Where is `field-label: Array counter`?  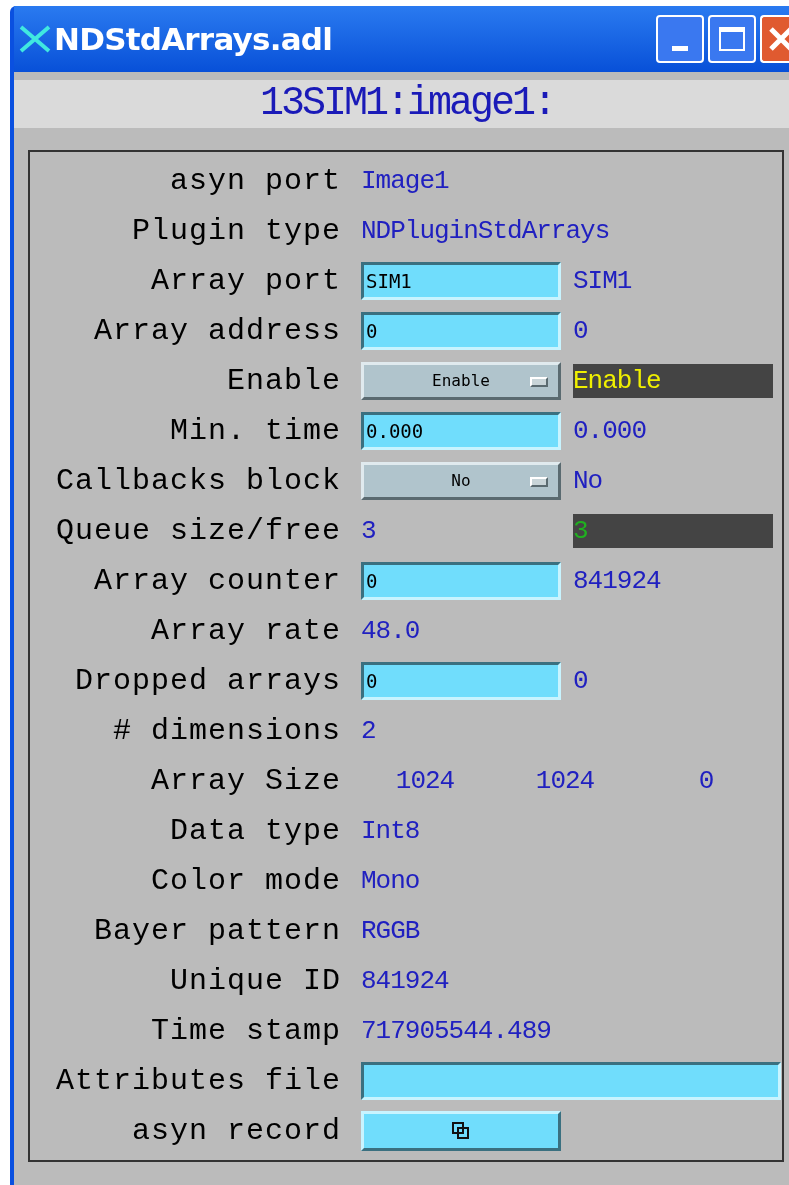
field-label: Array counter is located at coordinates (216, 581).